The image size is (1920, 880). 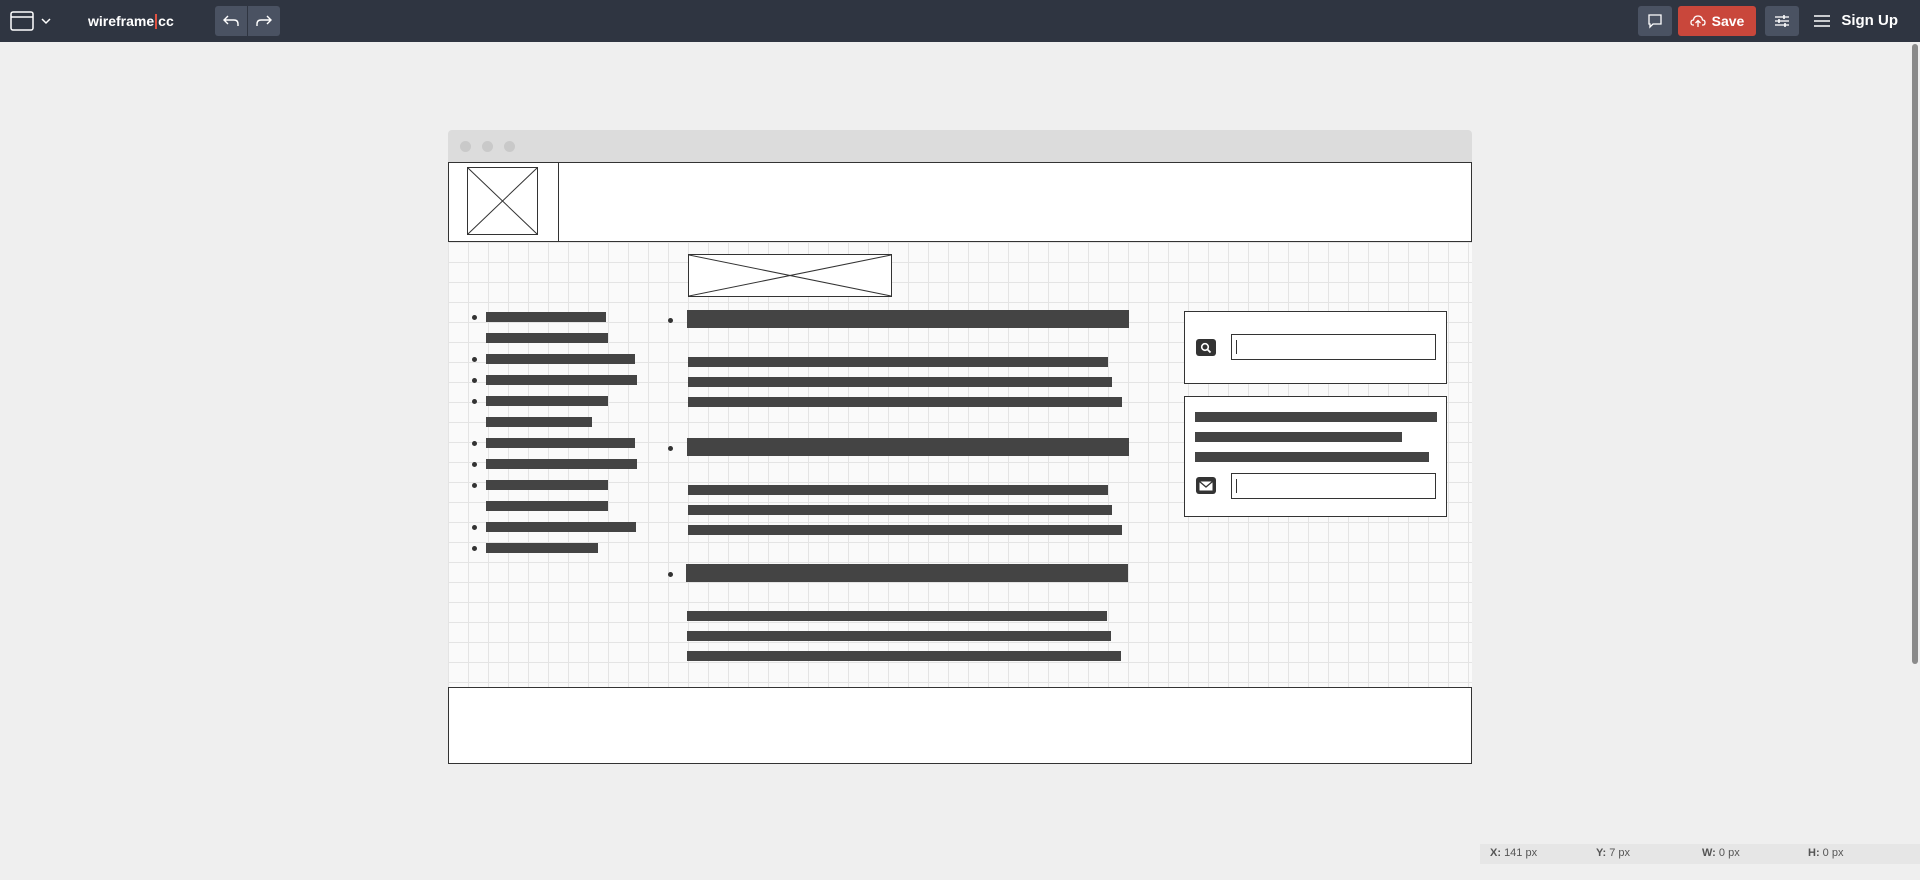 What do you see at coordinates (166, 21) in the screenshot?
I see `logo-right-text: cc` at bounding box center [166, 21].